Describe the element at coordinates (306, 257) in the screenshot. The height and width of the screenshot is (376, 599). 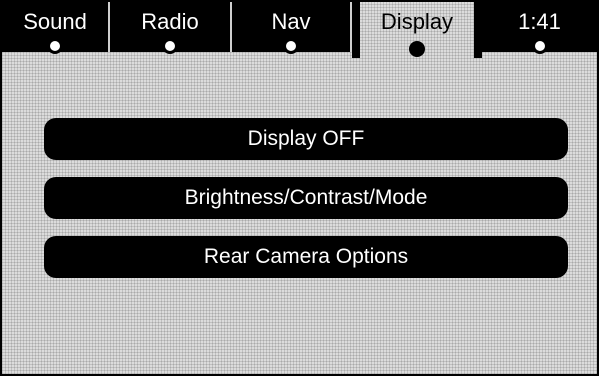
I see `rear-camera-options-button: Rear Camera Options` at that location.